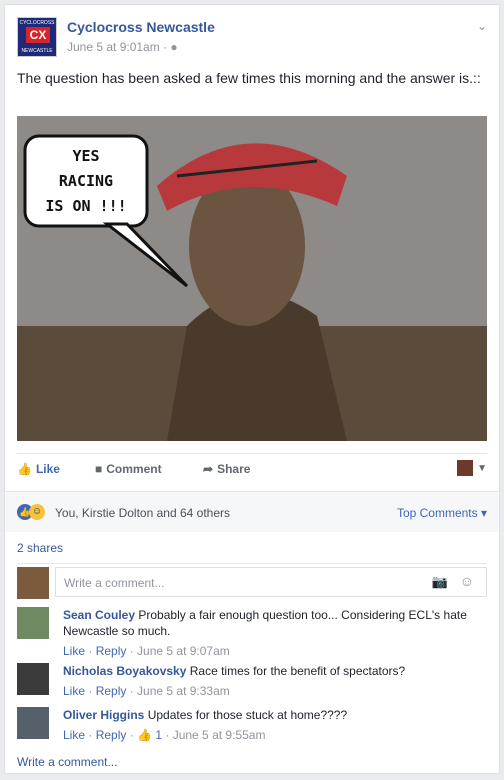 This screenshot has width=504, height=780. What do you see at coordinates (85, 156) in the screenshot?
I see `bubble-line-1: YES` at bounding box center [85, 156].